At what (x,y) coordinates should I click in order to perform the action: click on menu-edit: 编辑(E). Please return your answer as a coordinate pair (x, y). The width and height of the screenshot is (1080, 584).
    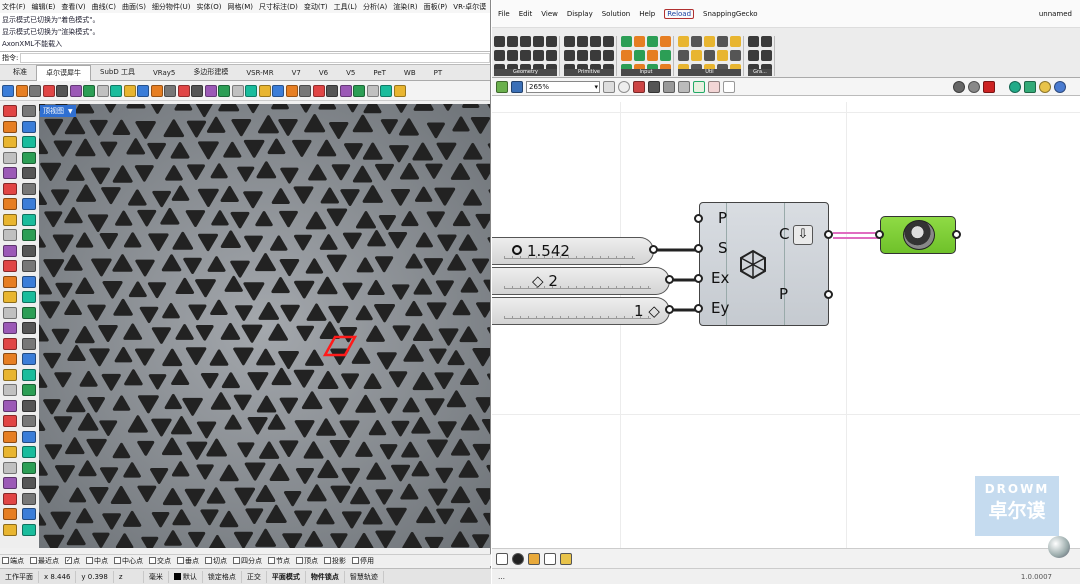
    Looking at the image, I should click on (44, 7).